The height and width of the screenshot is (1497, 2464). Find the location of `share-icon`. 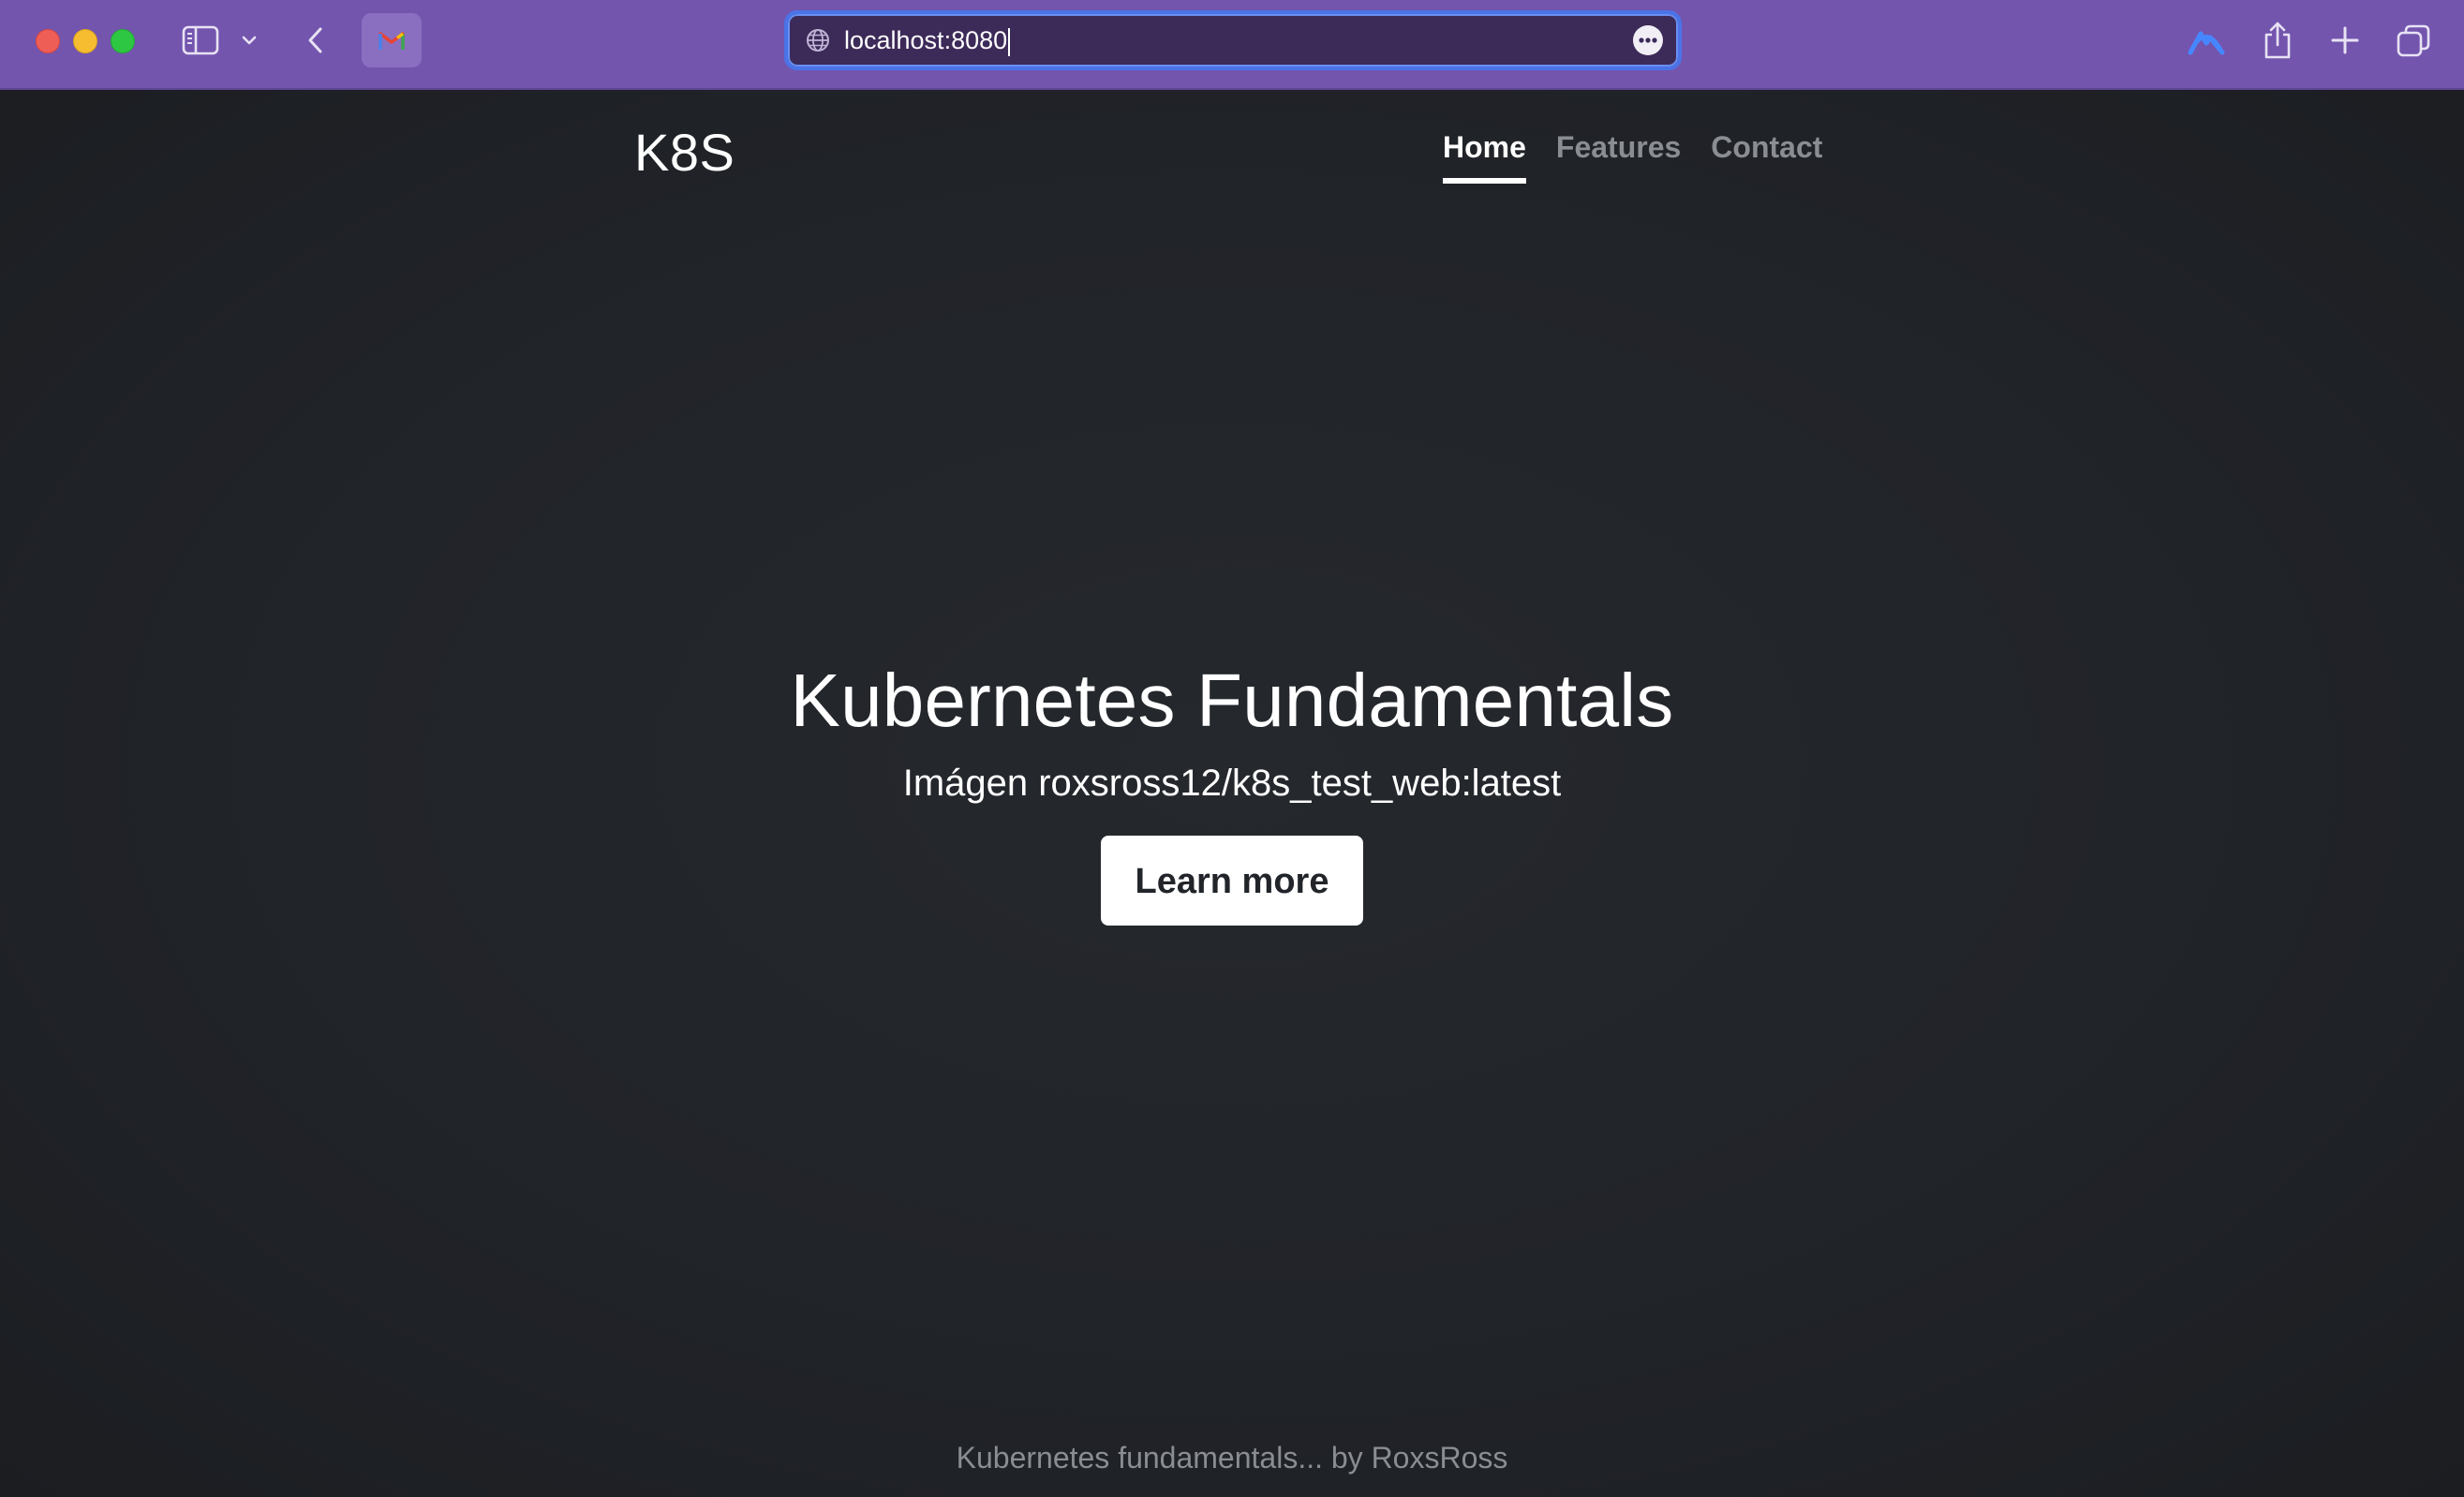

share-icon is located at coordinates (2277, 41).